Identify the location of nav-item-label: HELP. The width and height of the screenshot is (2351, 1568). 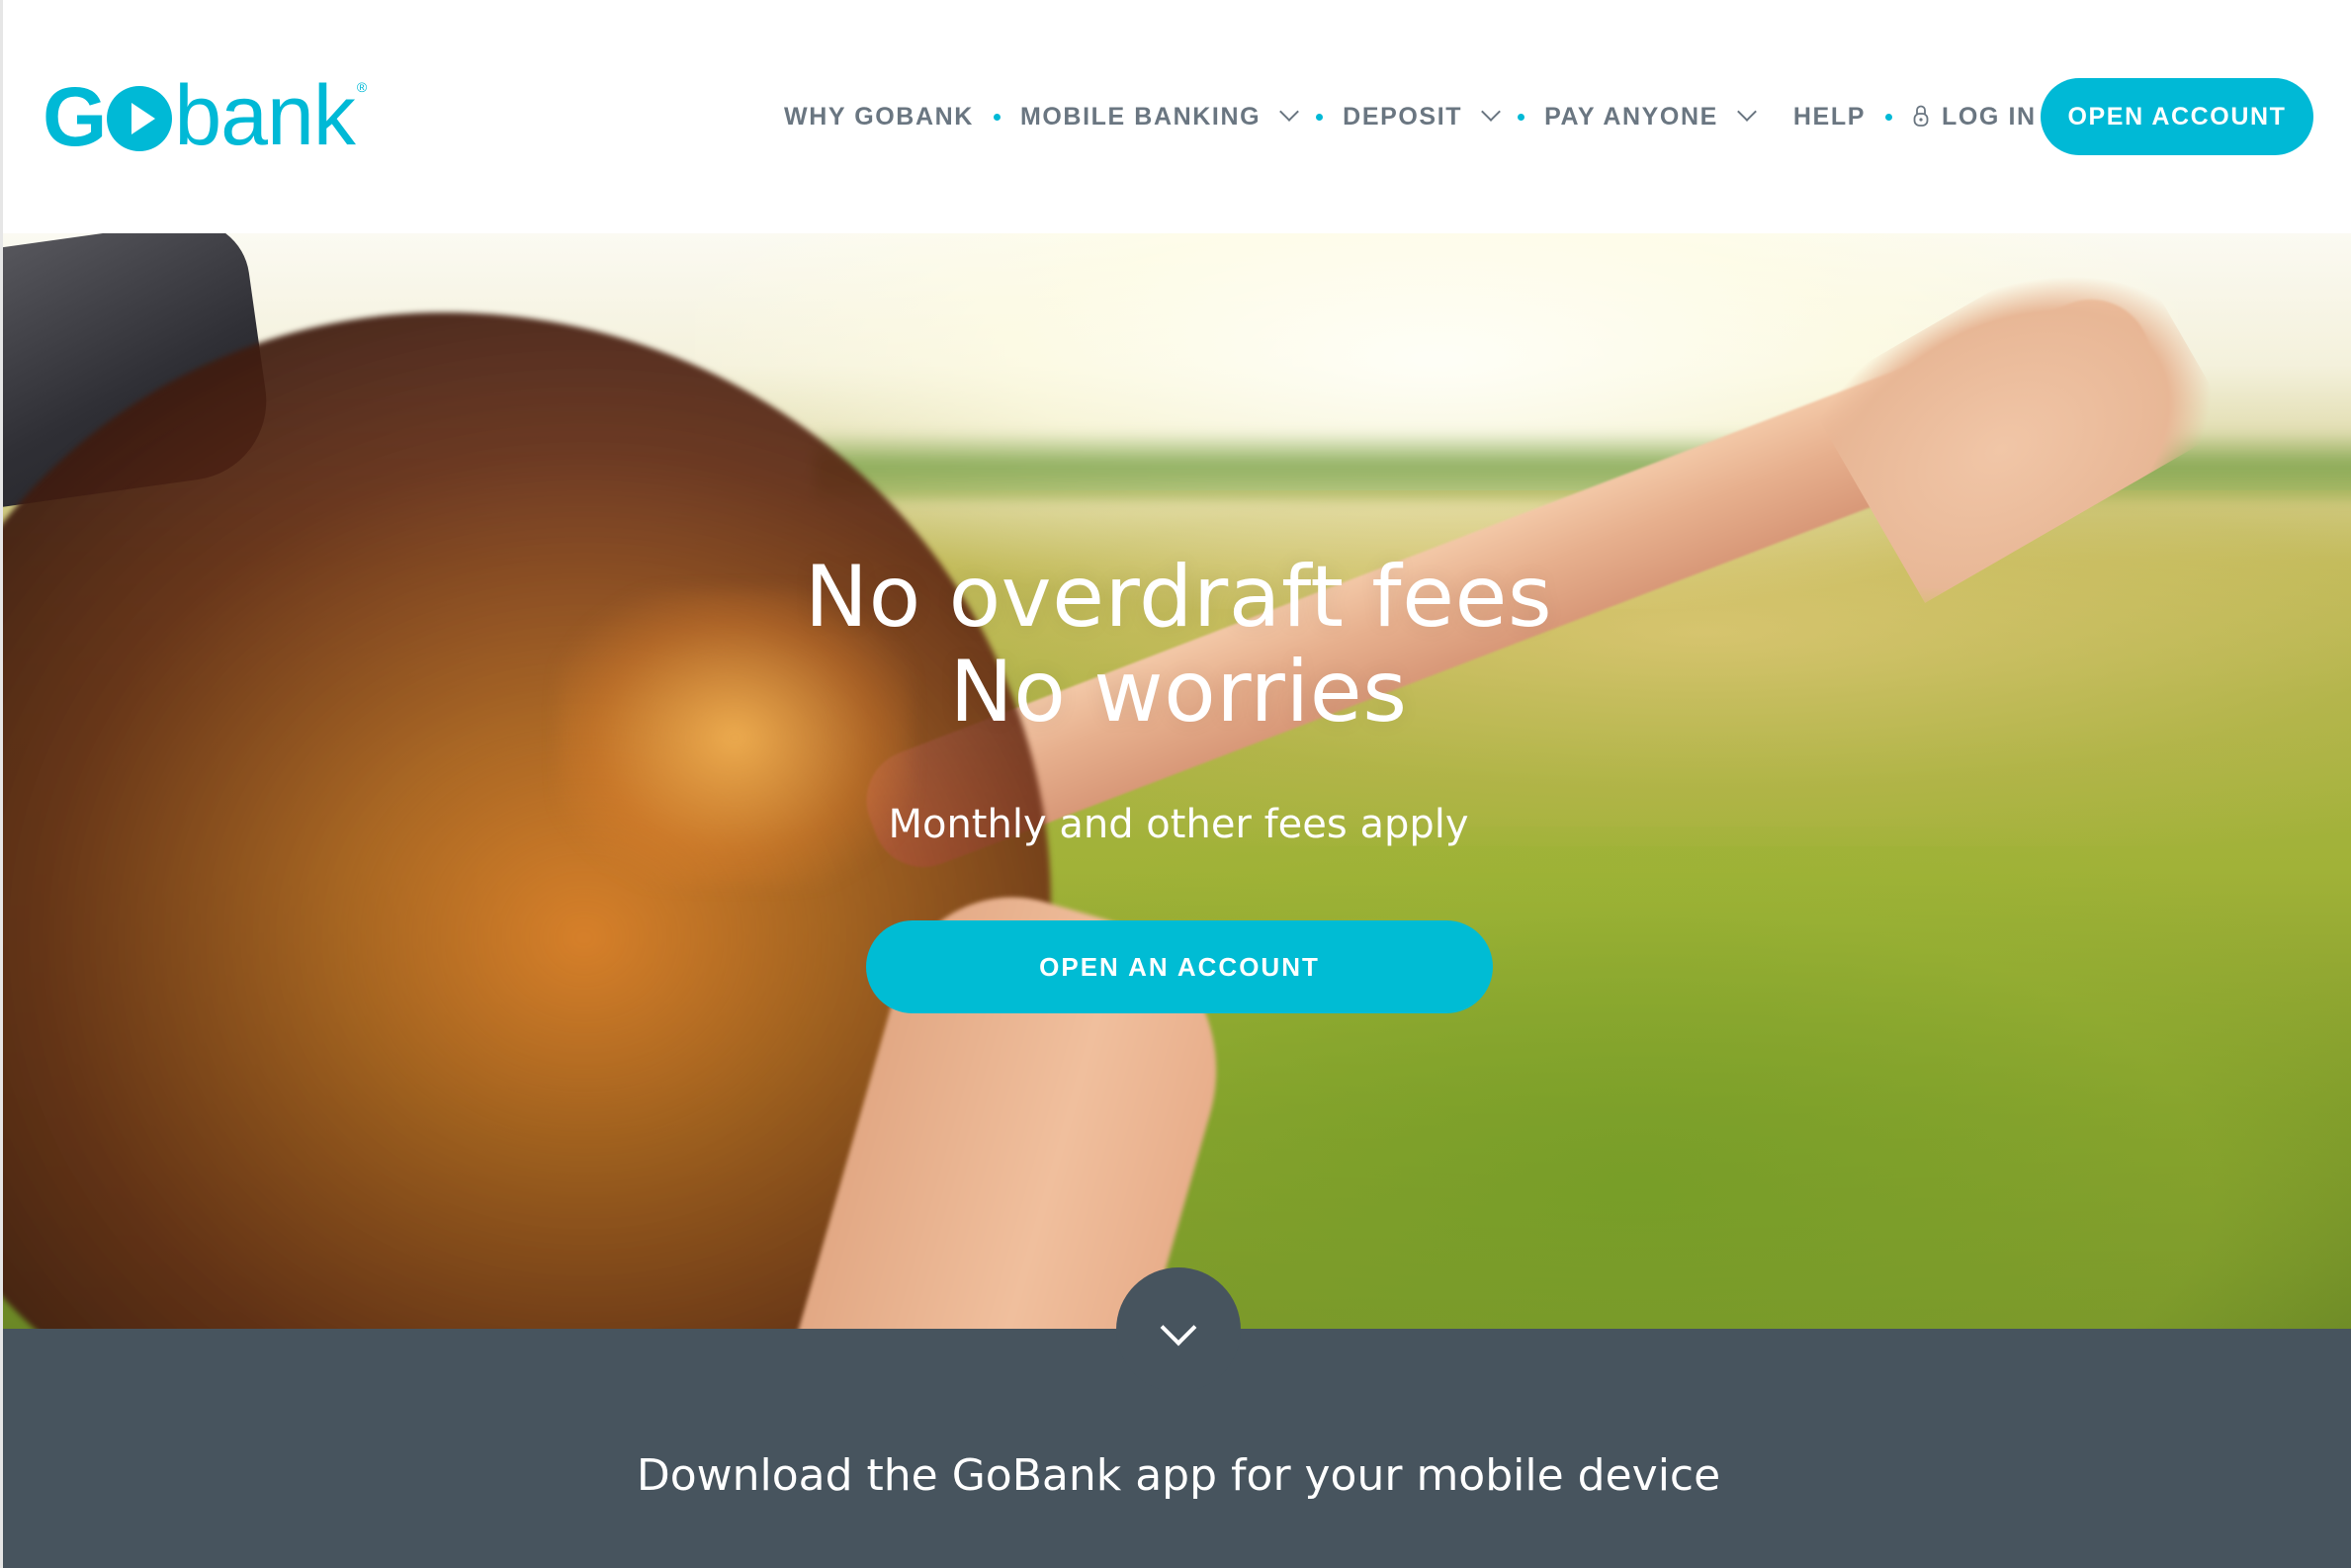
(1829, 116).